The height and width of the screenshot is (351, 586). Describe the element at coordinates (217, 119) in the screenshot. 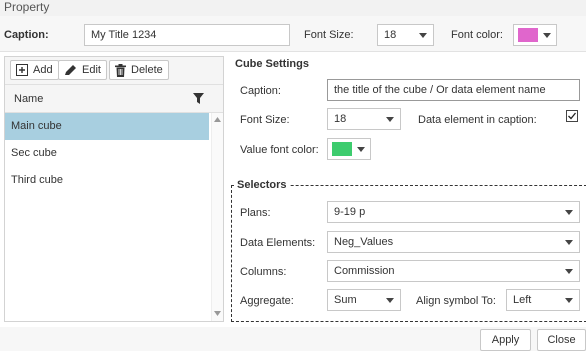

I see `scroll-up-arrow-icon` at that location.